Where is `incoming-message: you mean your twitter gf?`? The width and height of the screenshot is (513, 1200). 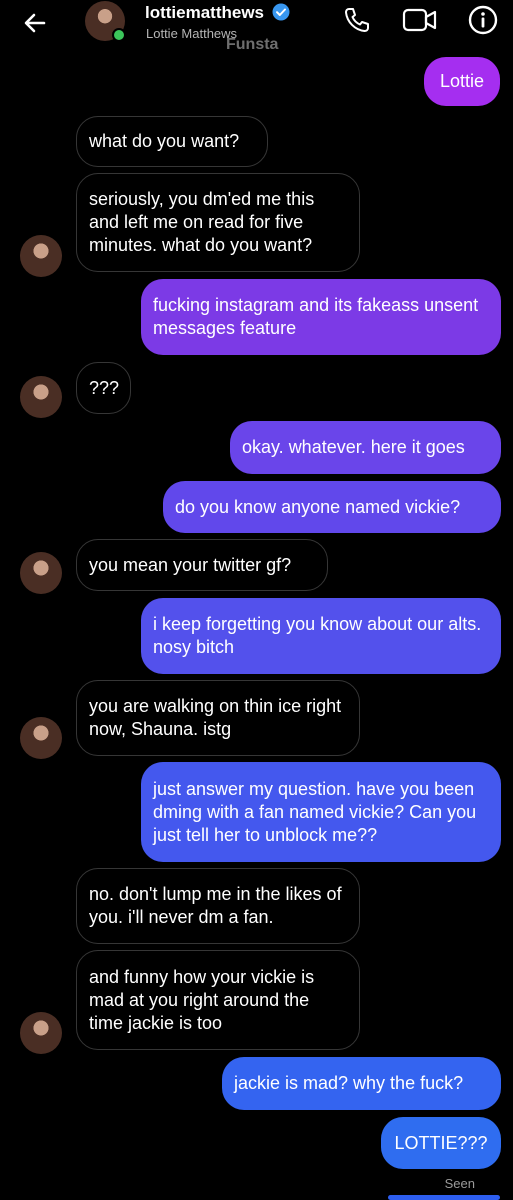
incoming-message: you mean your twitter gf? is located at coordinates (202, 565).